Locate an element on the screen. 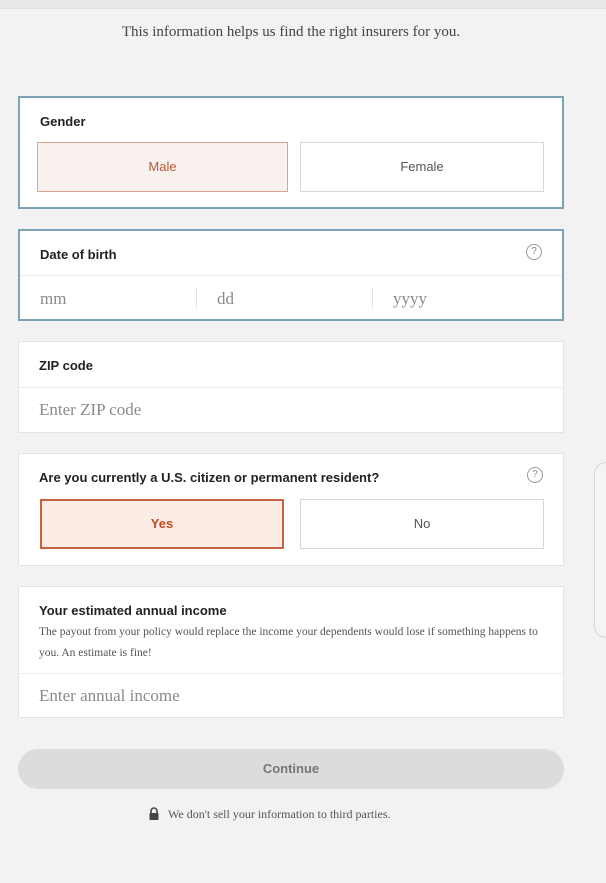 The width and height of the screenshot is (606, 883). income-divider is located at coordinates (291, 673).